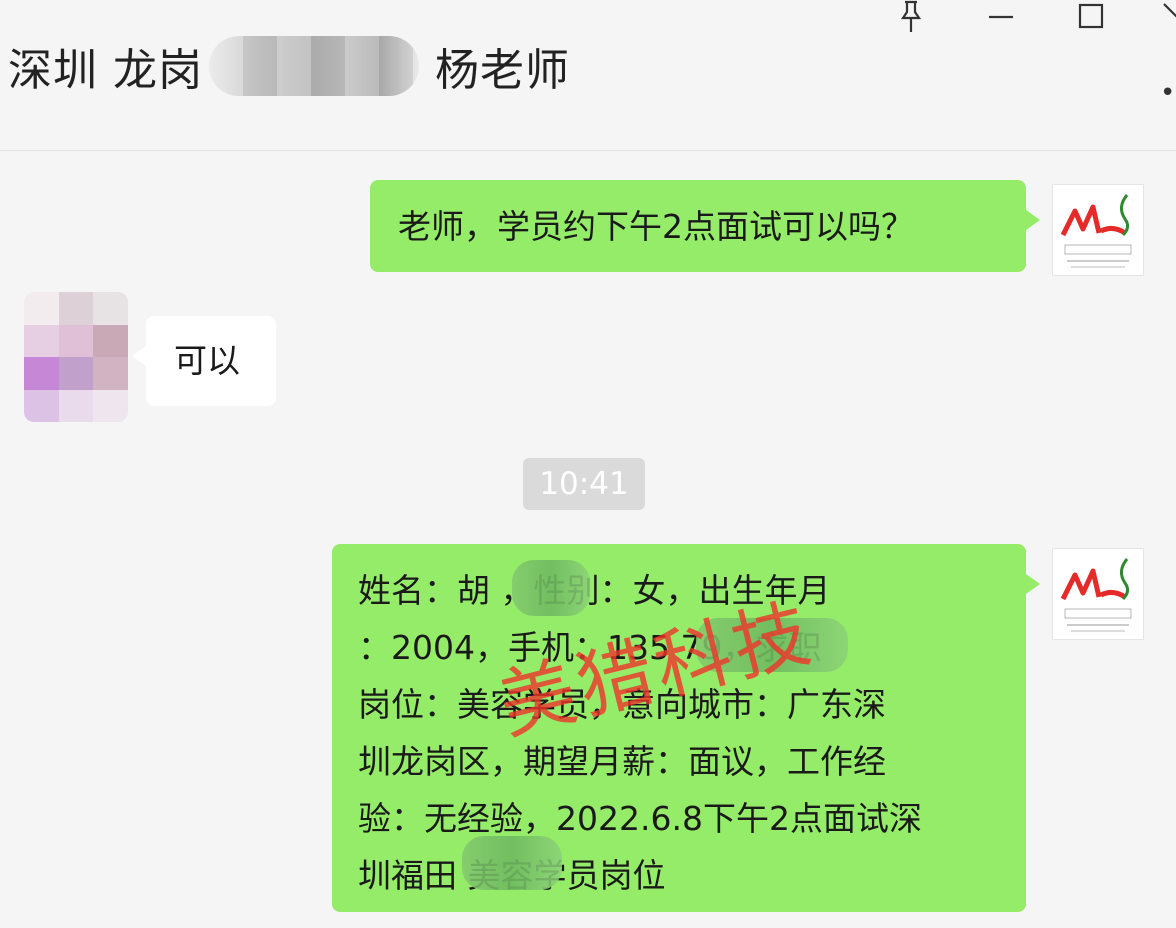 This screenshot has height=928, width=1176. Describe the element at coordinates (1169, 17) in the screenshot. I see `close-icon` at that location.